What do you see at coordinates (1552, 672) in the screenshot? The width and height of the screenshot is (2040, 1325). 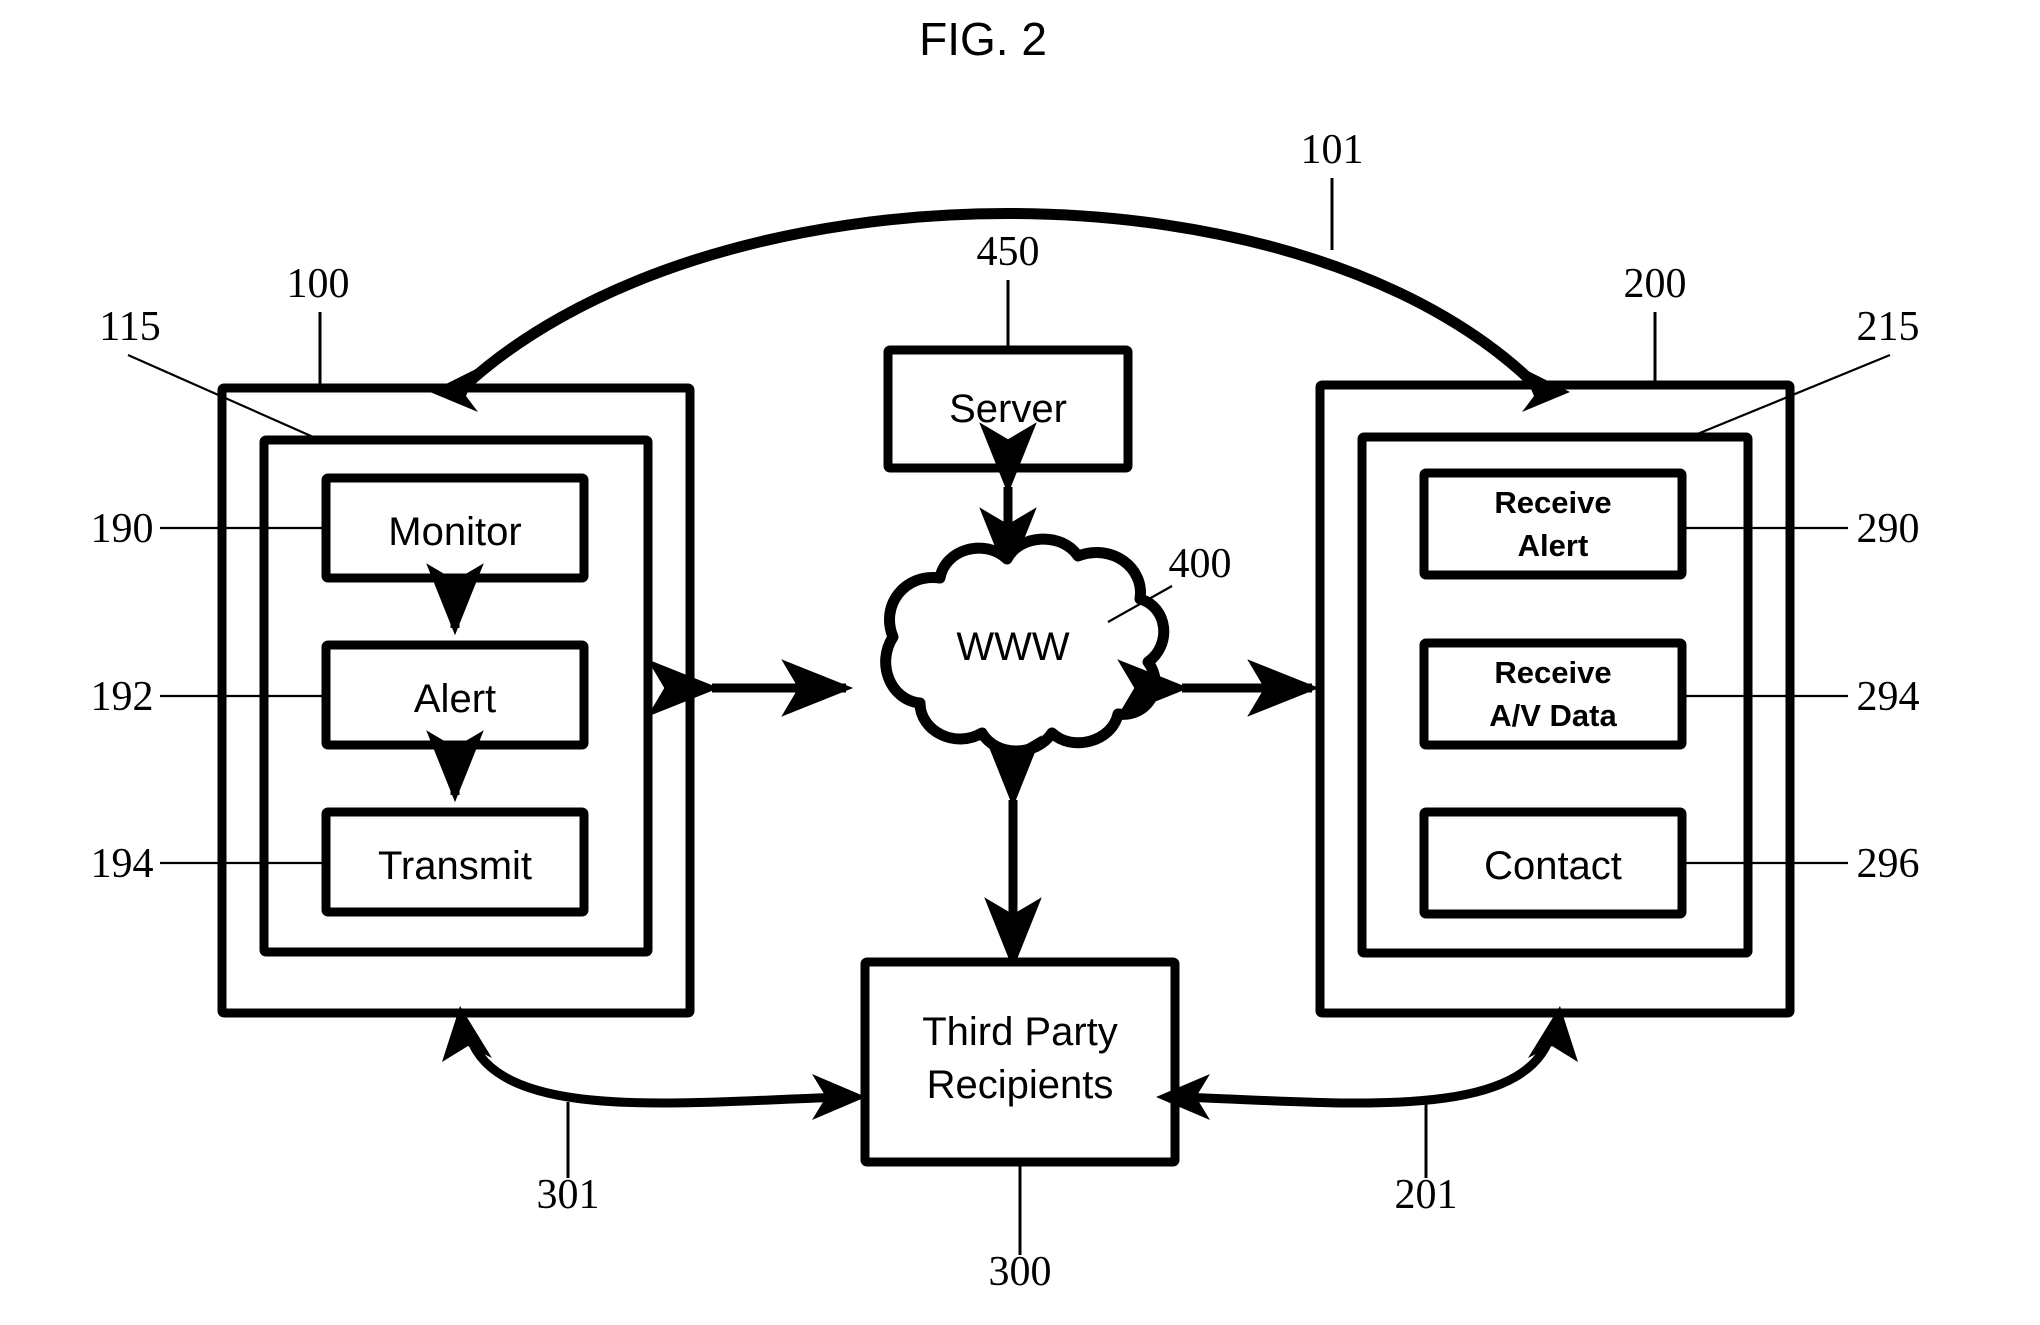 I see `right-block-receive-av-data-label-line1: Receive` at bounding box center [1552, 672].